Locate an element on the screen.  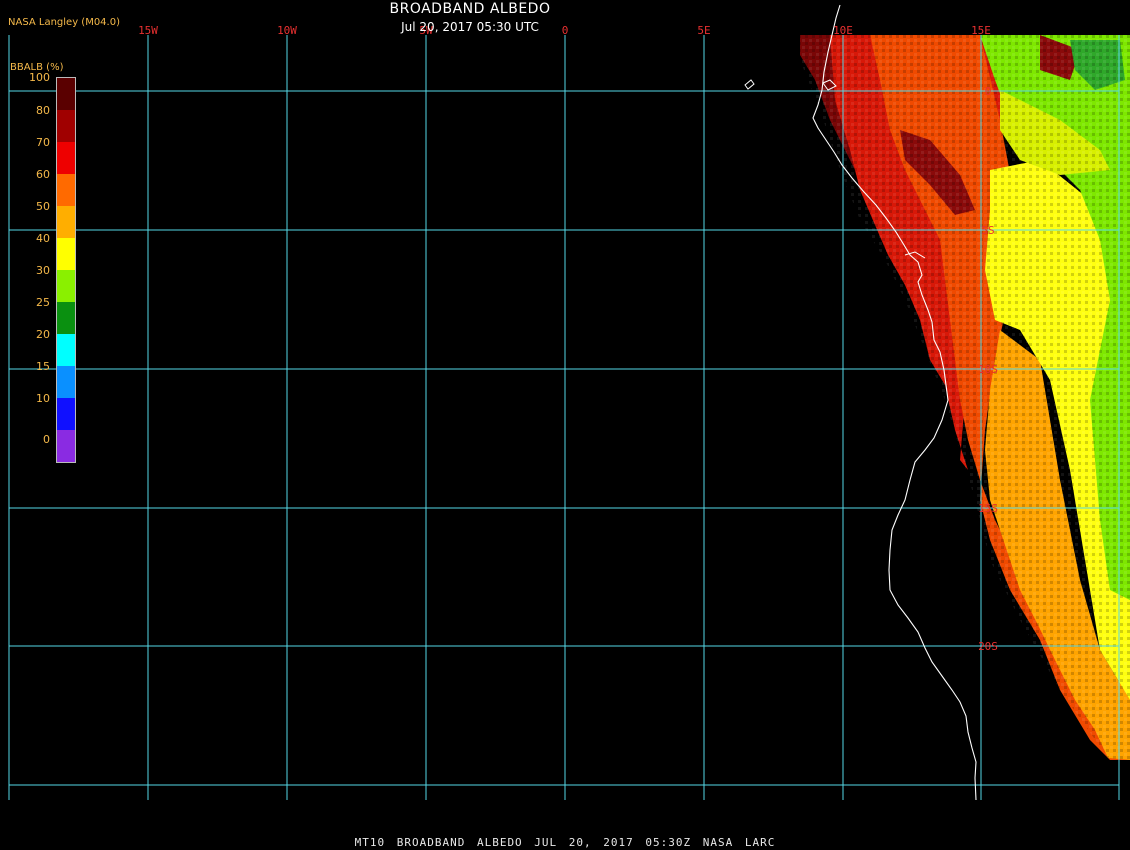
colorbar-tick-label: 40 is located at coordinates (43, 238).